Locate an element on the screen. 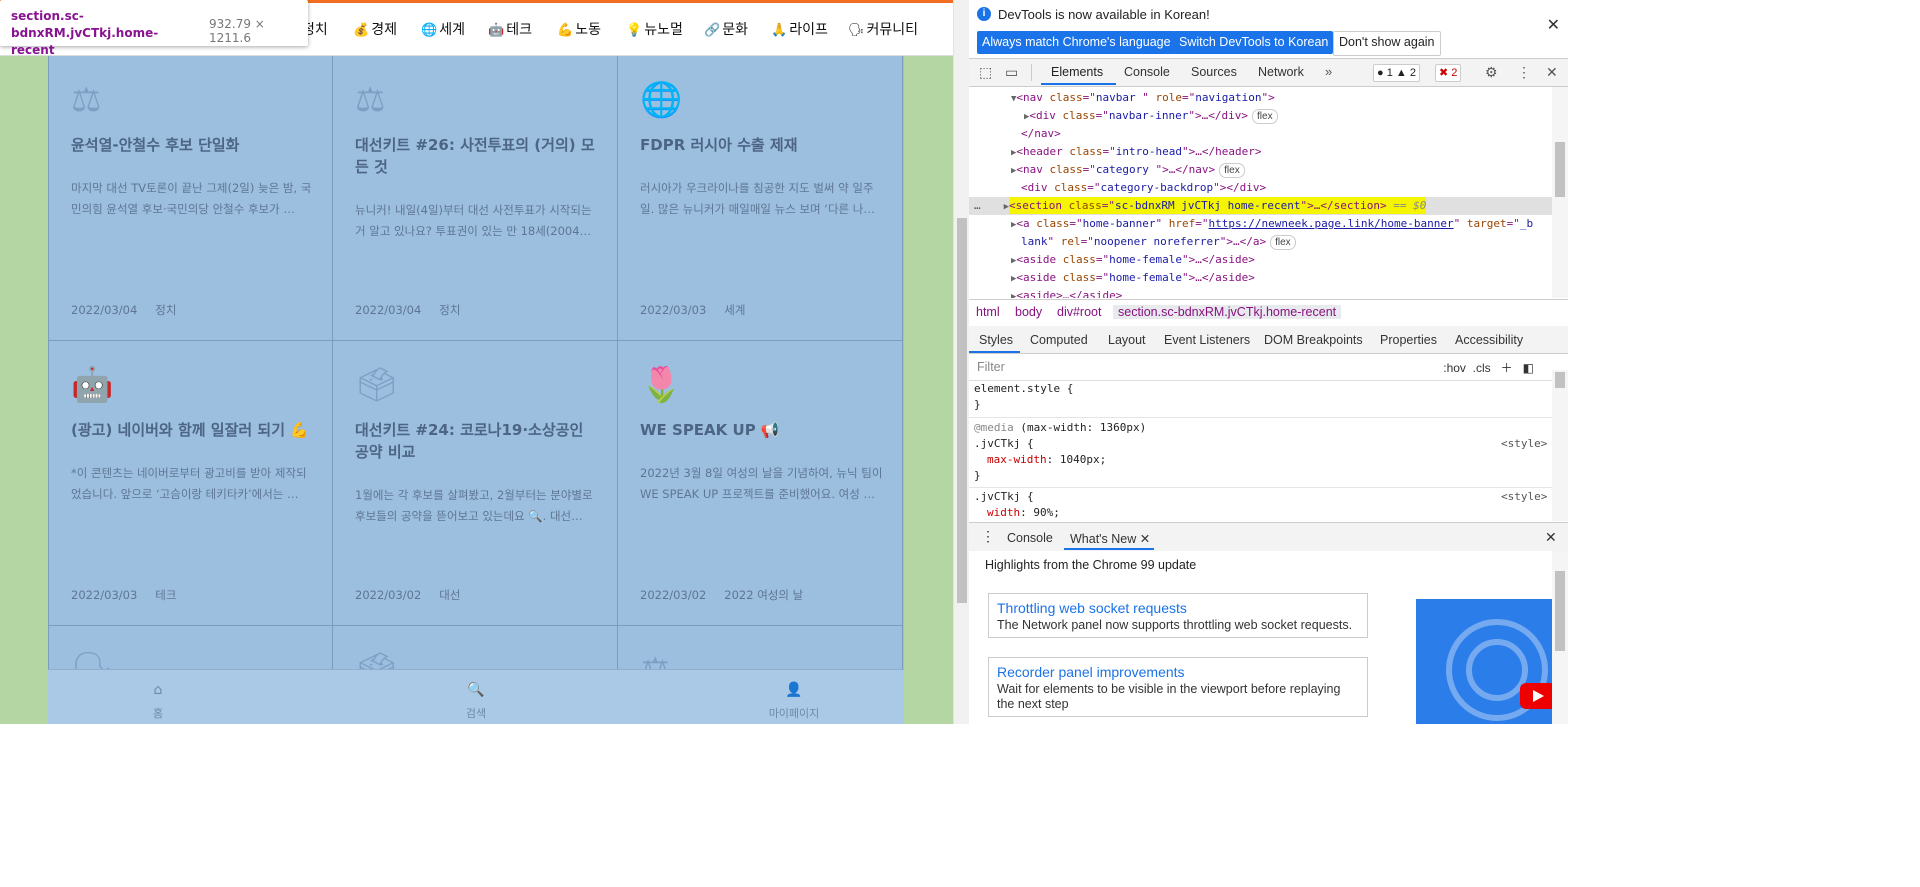  inspect-element-icon: ⬚ is located at coordinates (985, 72).